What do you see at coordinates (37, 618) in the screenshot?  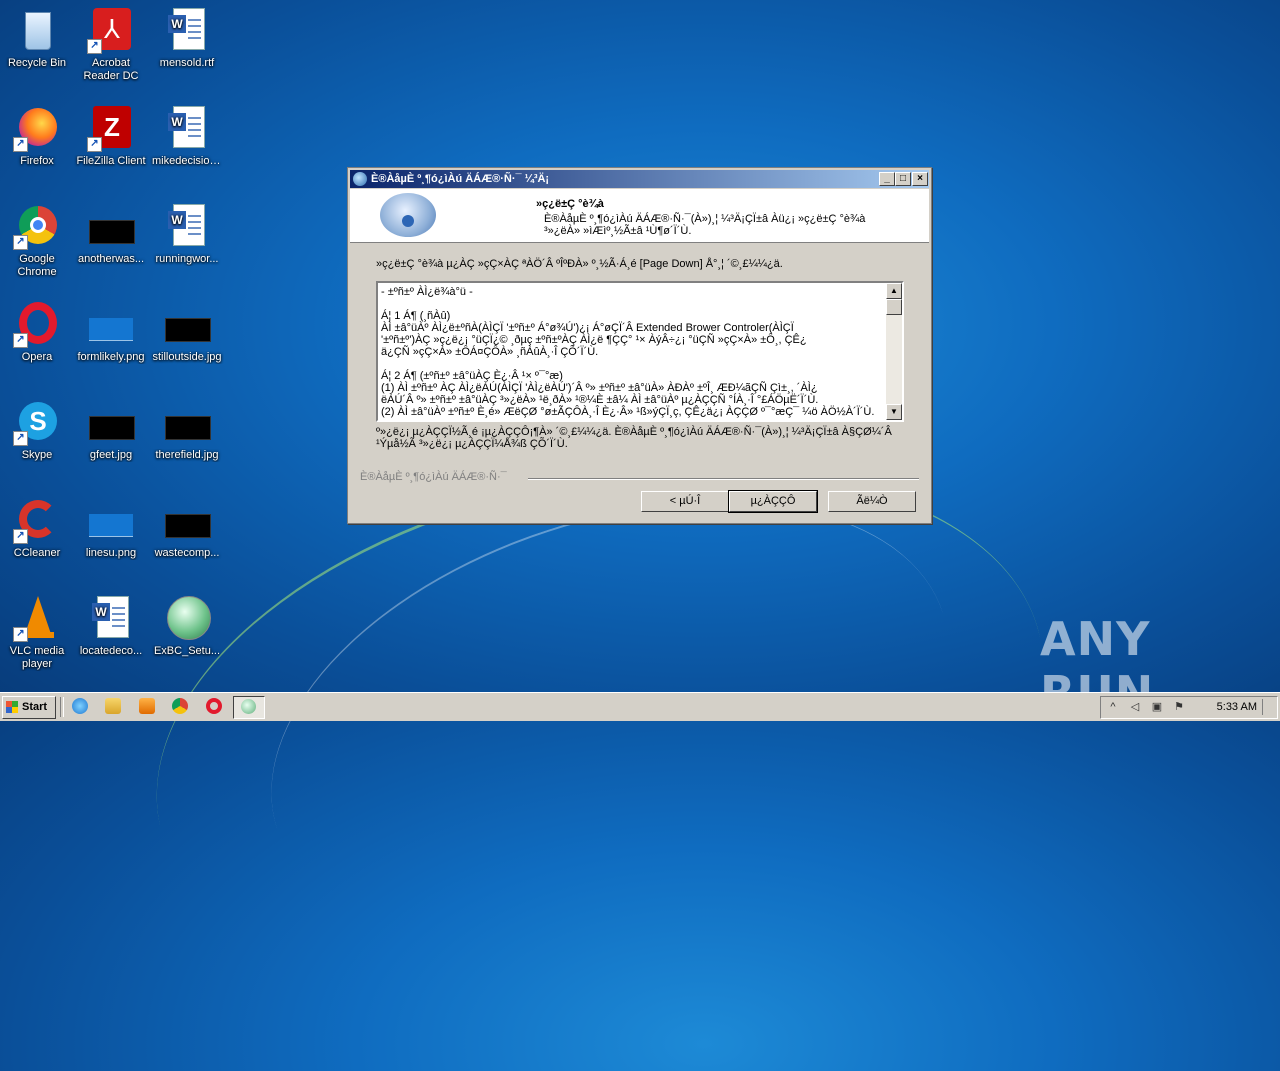 I see `vlc-cone-icon: ↗` at bounding box center [37, 618].